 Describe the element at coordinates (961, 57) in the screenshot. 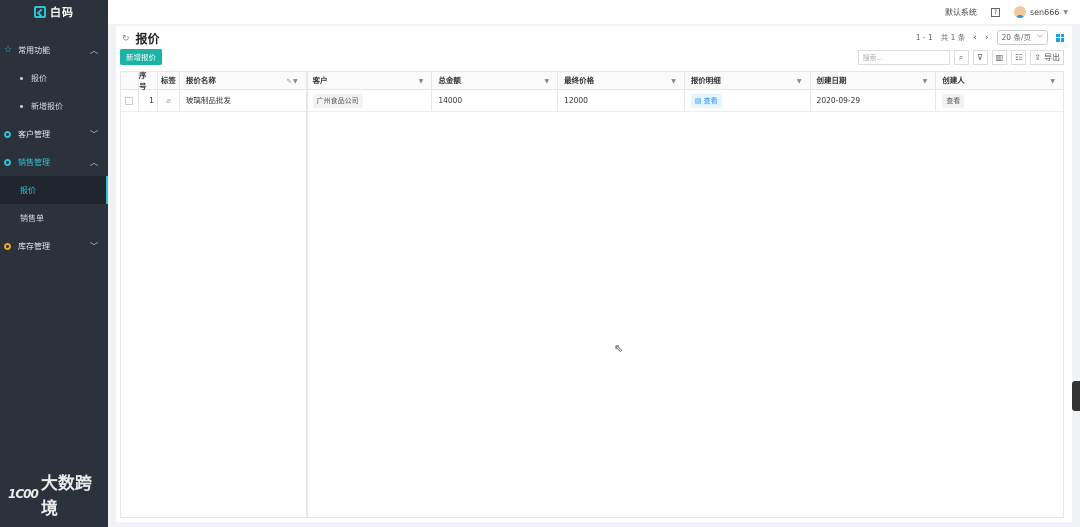

I see `search-icon: ⌕` at that location.